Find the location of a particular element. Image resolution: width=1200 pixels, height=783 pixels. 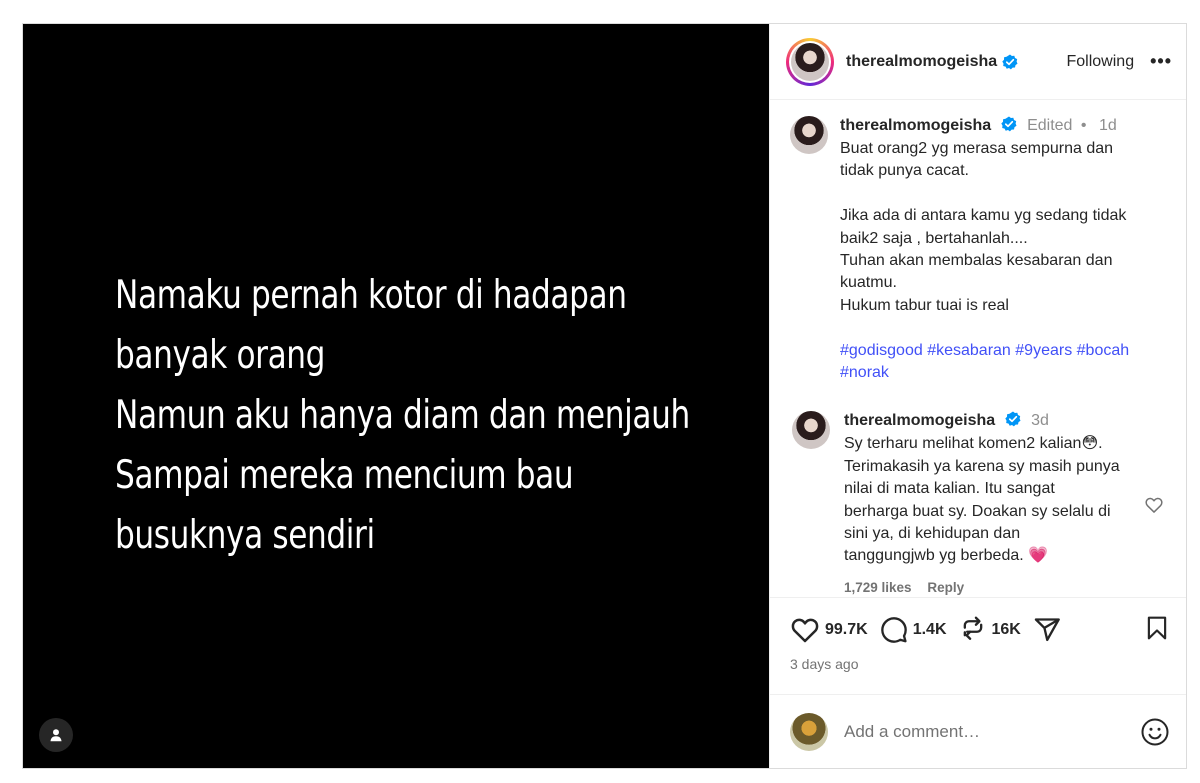

comment-button: 1.4K is located at coordinates (913, 630).